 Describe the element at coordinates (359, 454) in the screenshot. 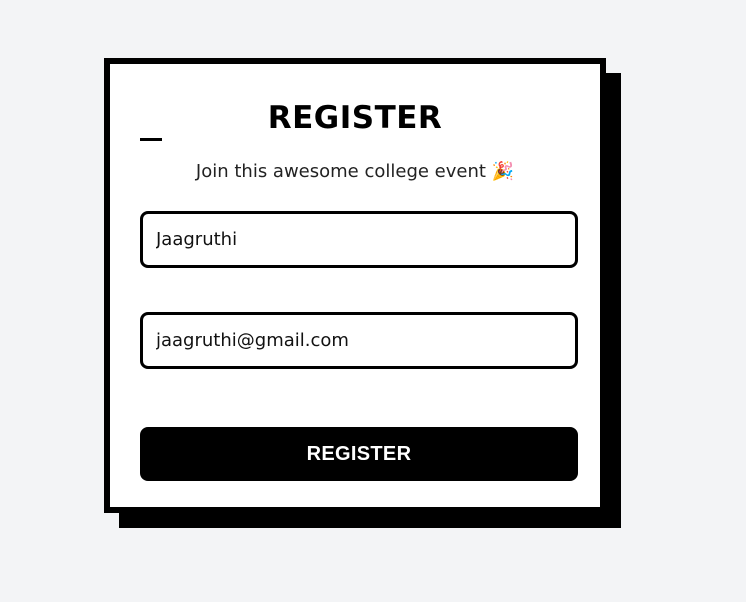

I see `register-button: REGISTER` at that location.